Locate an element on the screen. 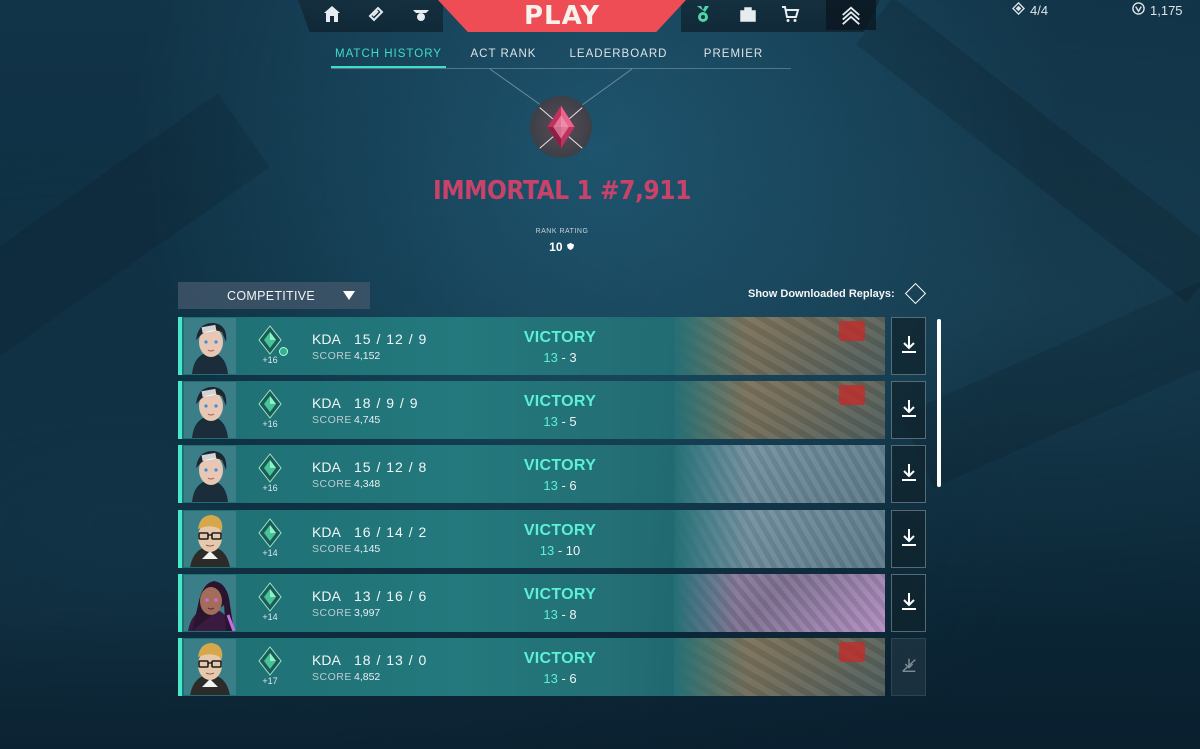 The width and height of the screenshot is (1200, 749). rr-shield-icon is located at coordinates (570, 247).